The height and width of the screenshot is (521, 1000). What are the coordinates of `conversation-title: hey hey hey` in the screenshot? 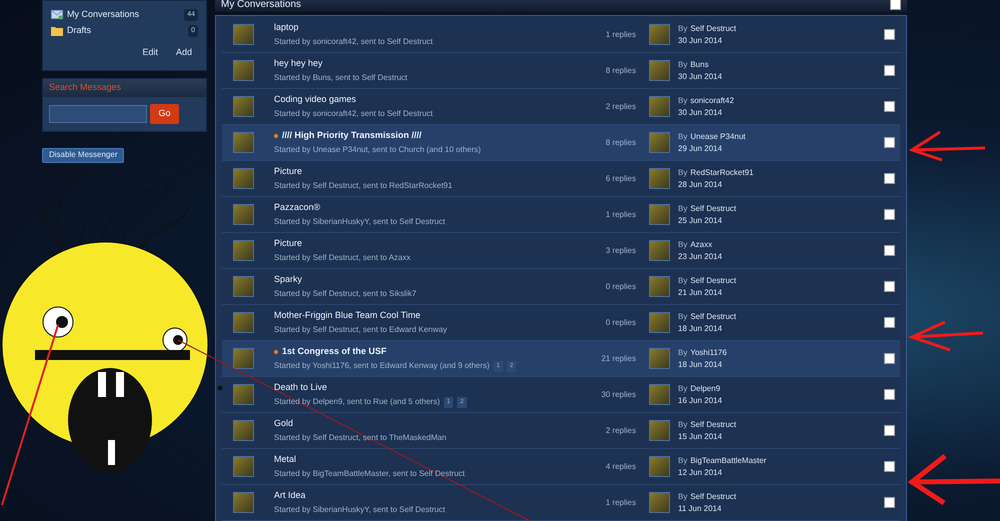 It's located at (298, 63).